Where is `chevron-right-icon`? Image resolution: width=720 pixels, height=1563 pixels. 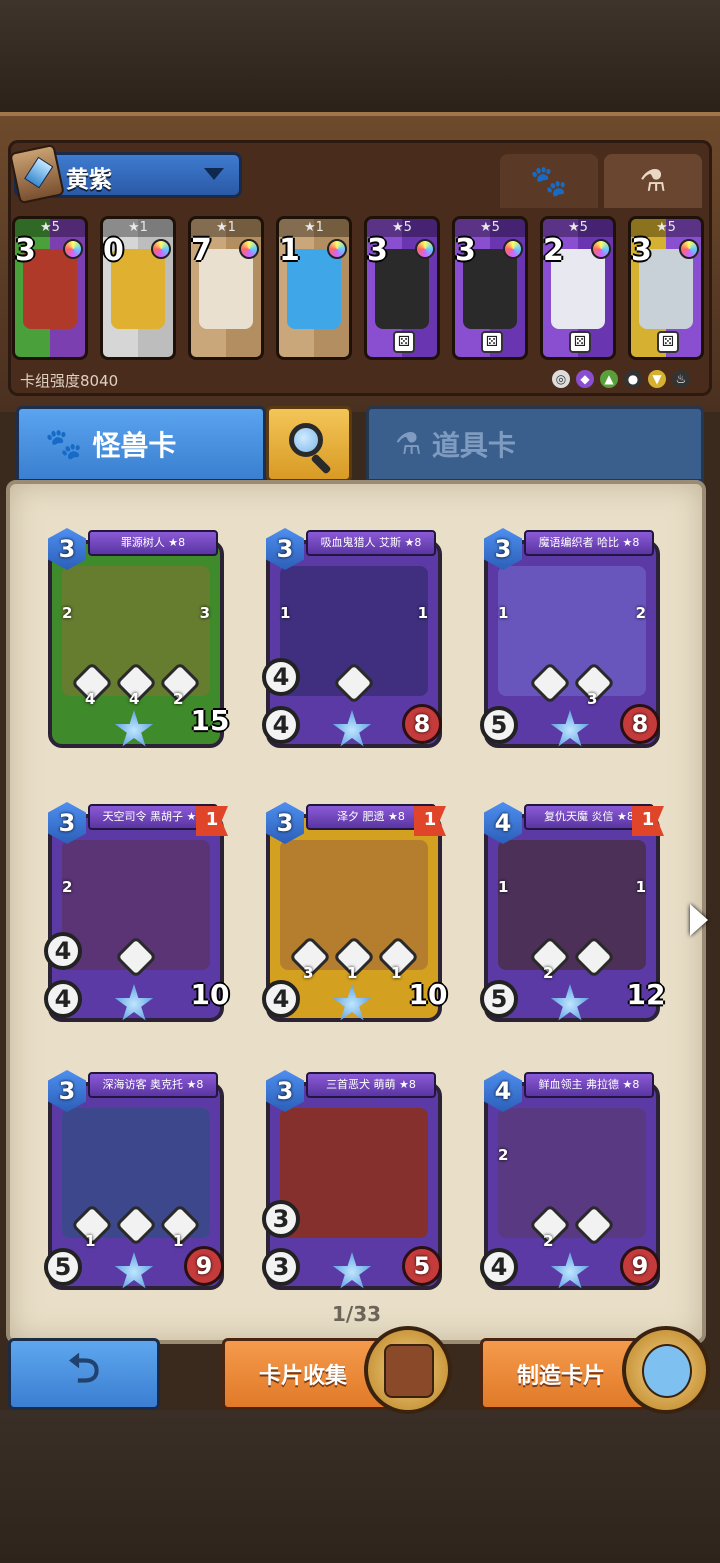
chevron-right-icon is located at coordinates (699, 920).